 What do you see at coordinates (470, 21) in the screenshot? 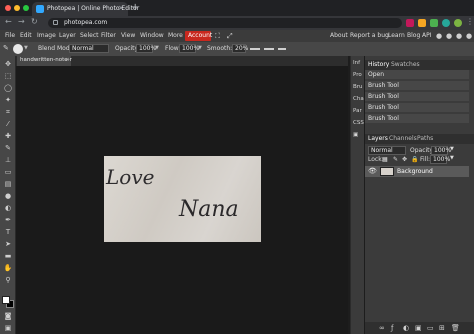
I see `browser-menu-icon: ⋮` at bounding box center [470, 21].